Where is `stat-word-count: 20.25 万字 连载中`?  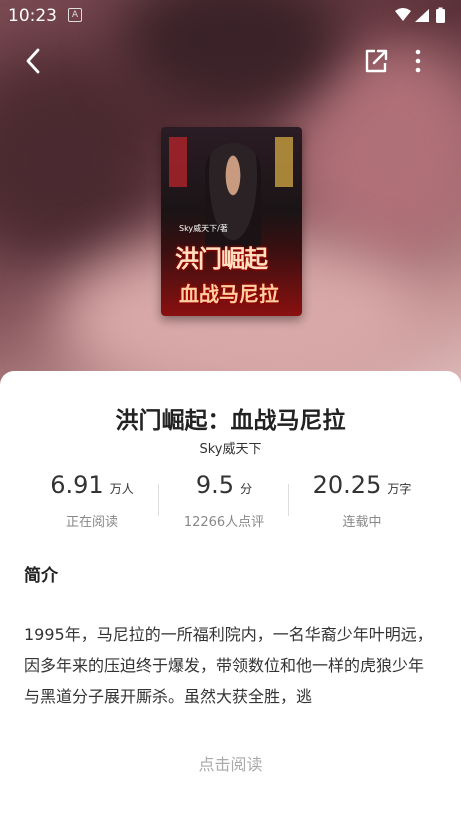 stat-word-count: 20.25 万字 连载中 is located at coordinates (362, 500).